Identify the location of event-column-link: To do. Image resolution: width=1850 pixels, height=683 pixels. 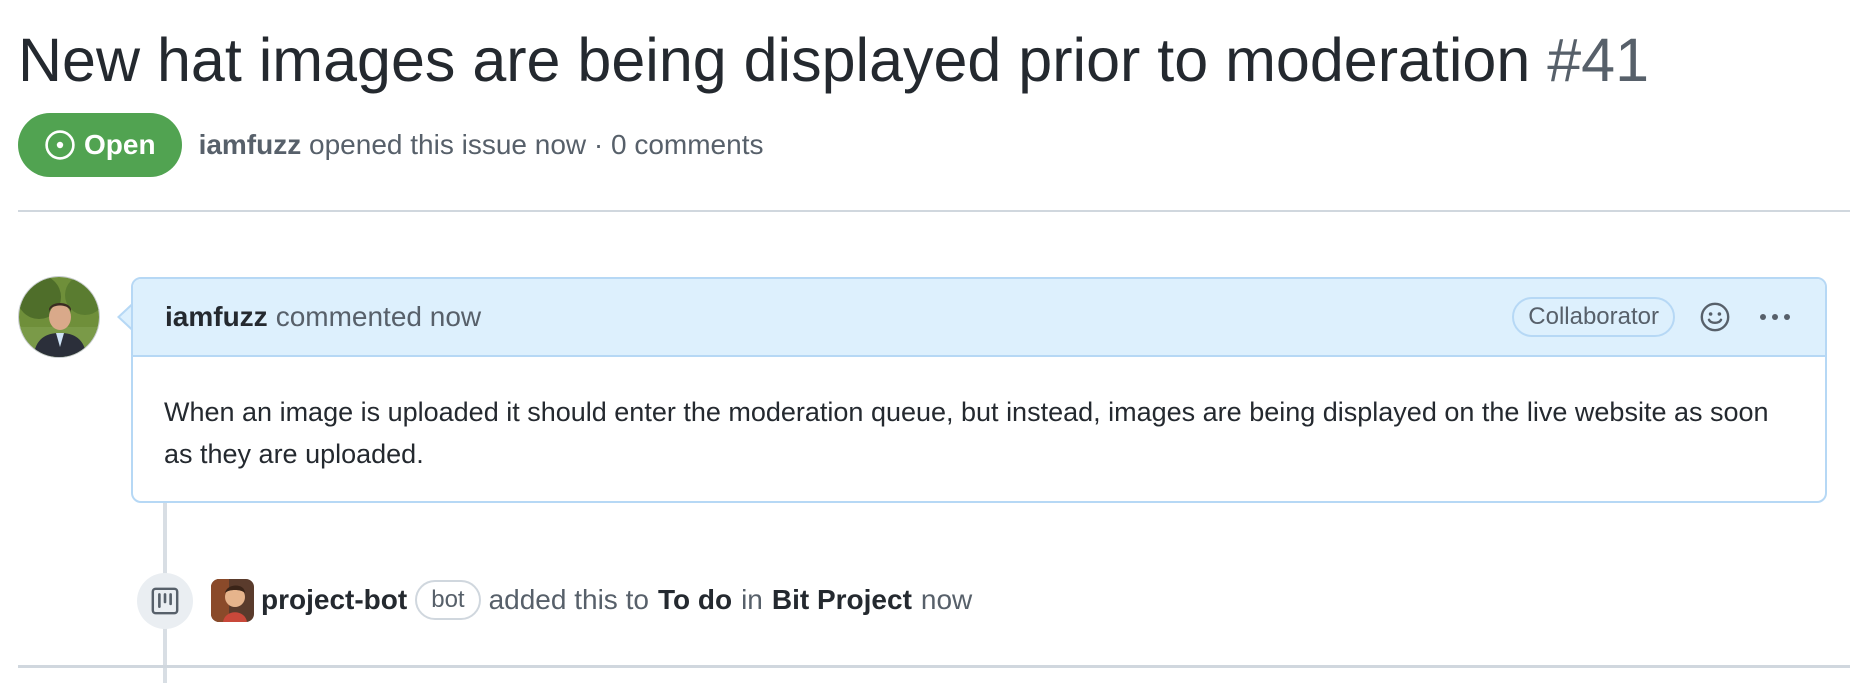
(695, 600).